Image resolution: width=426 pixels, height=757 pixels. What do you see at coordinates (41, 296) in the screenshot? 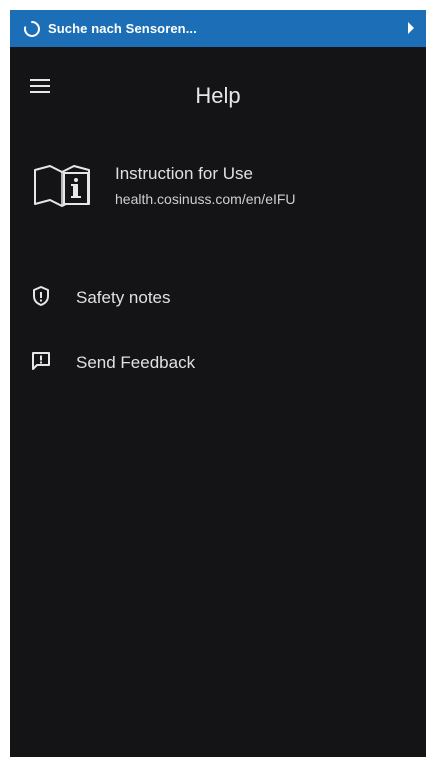
I see `shield-alert-icon` at bounding box center [41, 296].